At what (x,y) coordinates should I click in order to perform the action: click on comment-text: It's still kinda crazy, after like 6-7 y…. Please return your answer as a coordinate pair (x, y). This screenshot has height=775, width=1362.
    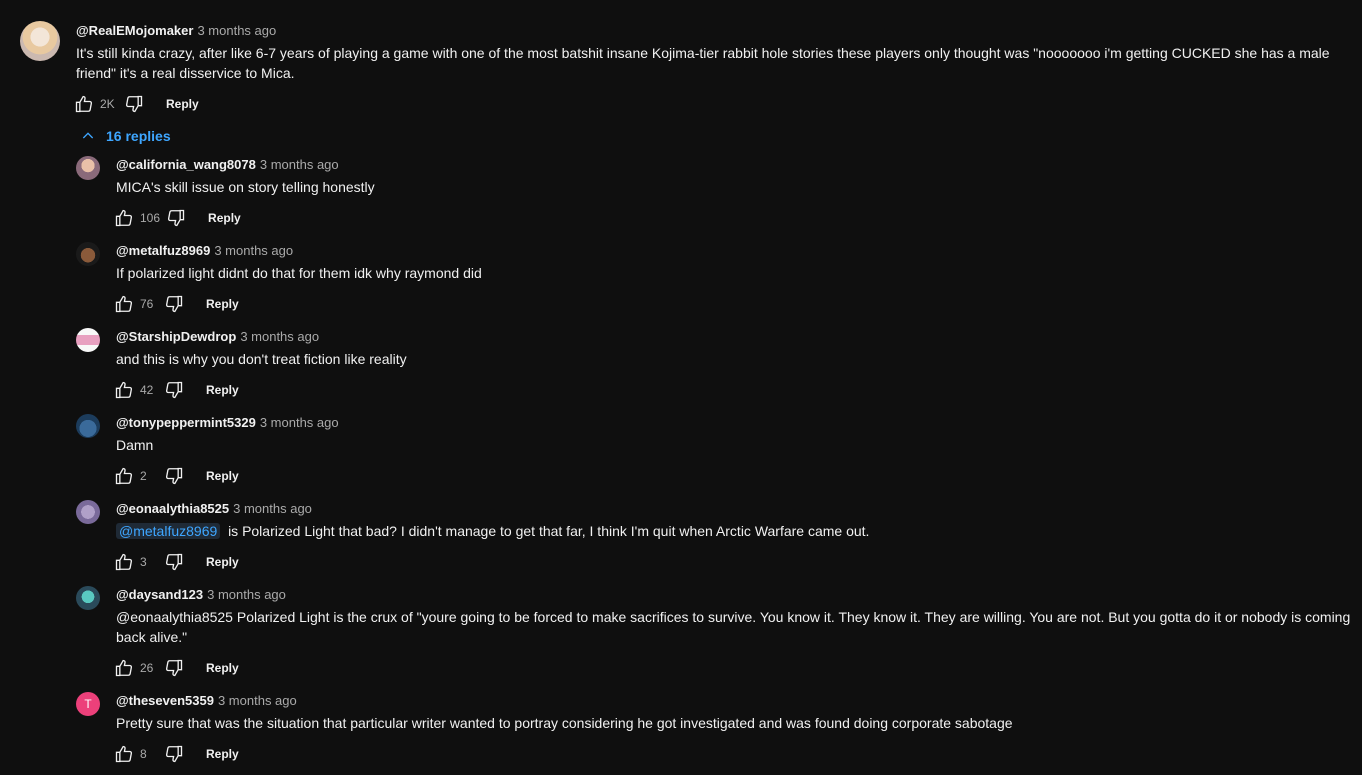
    Looking at the image, I should click on (703, 63).